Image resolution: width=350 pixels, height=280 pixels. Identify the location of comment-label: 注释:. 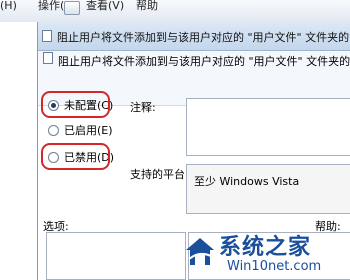
(143, 107).